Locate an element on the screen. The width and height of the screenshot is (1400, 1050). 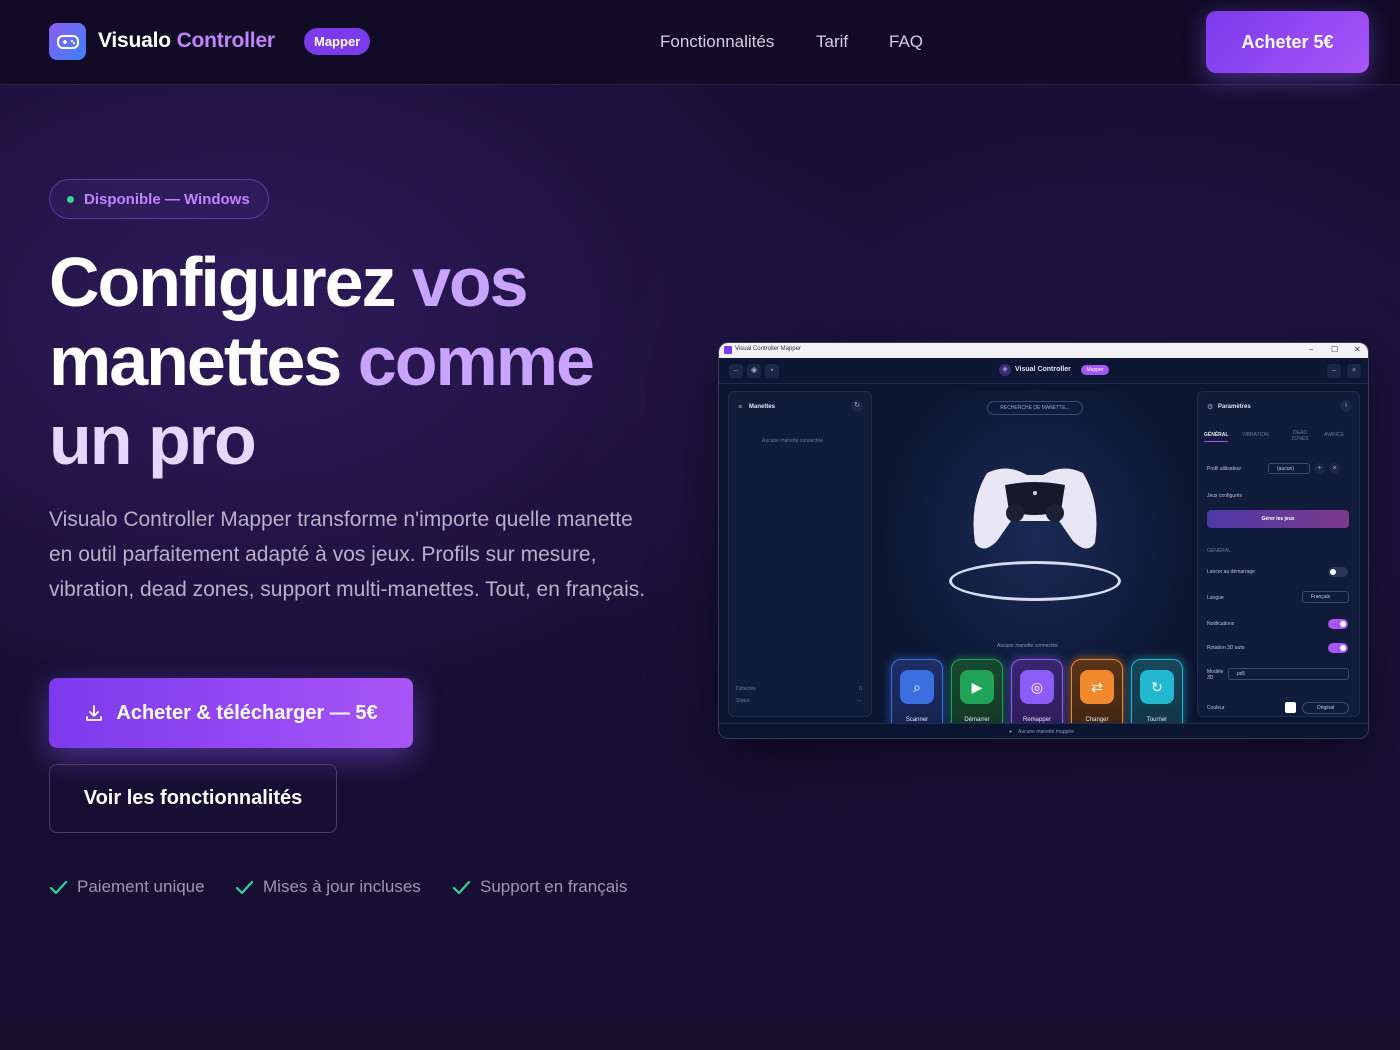
setting-label: Lancer au démarrage is located at coordinates (1231, 572).